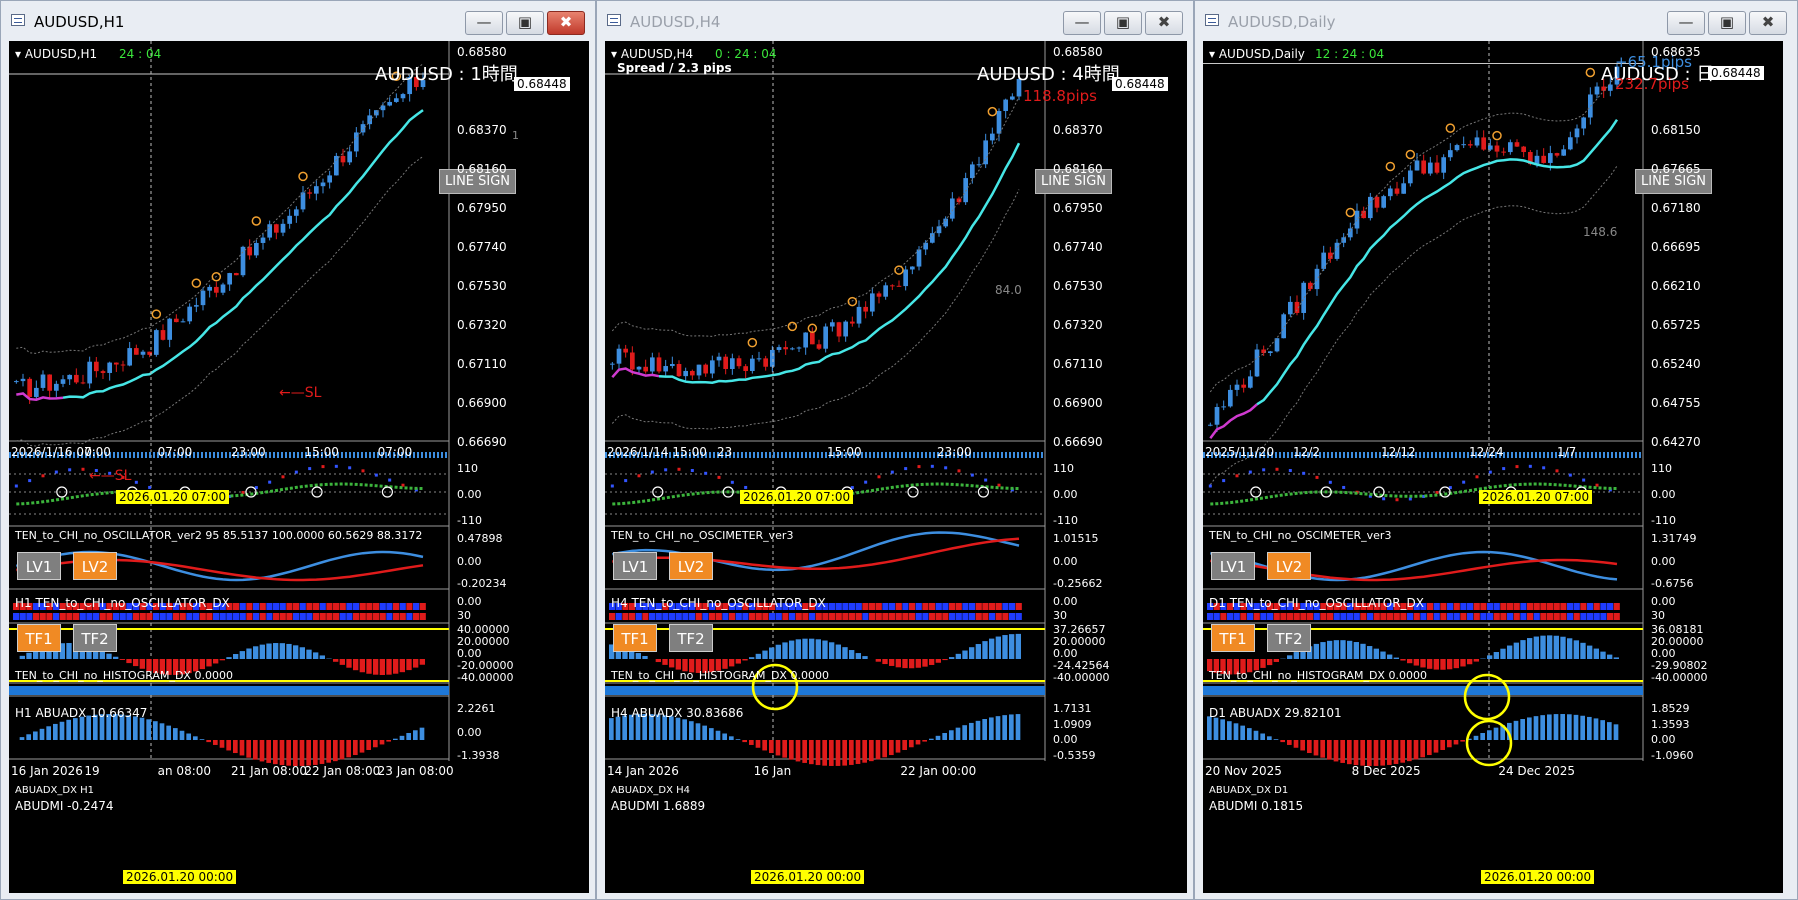  Describe the element at coordinates (643, 771) in the screenshot. I see `bottom-time-tick: 14 Jan 2026` at that location.